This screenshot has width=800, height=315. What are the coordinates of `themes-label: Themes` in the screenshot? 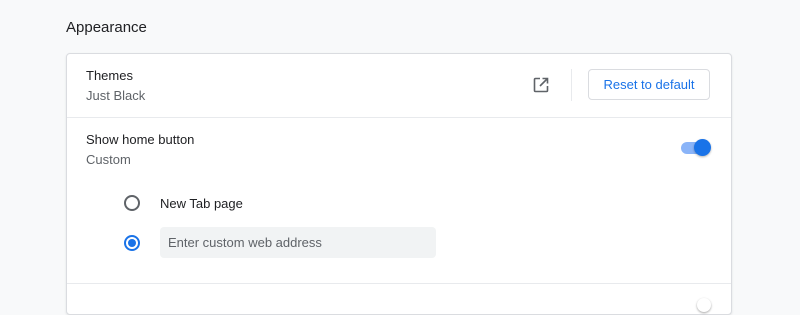 It's located at (109, 75).